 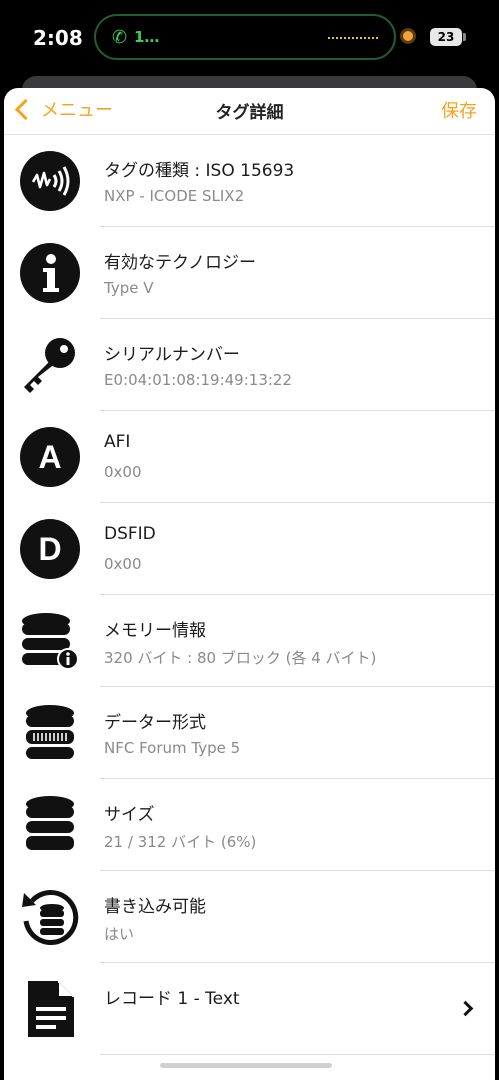 I want to click on list-item-technology: 有効なテクノロジー Type V, so click(x=249, y=273).